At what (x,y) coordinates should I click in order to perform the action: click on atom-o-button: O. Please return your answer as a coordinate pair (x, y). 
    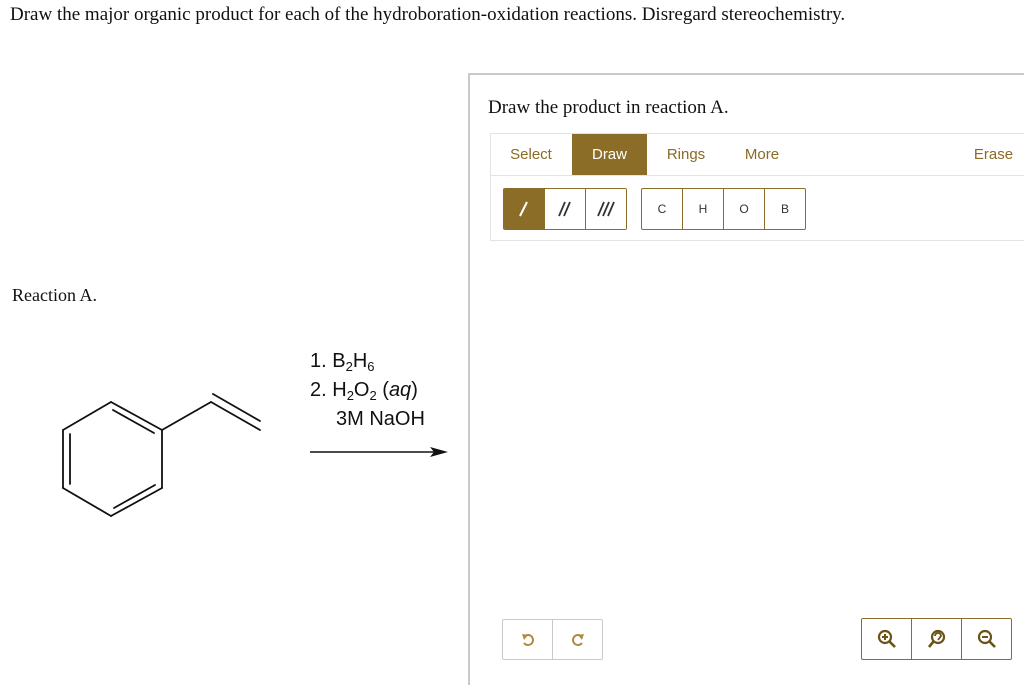
    Looking at the image, I should click on (744, 209).